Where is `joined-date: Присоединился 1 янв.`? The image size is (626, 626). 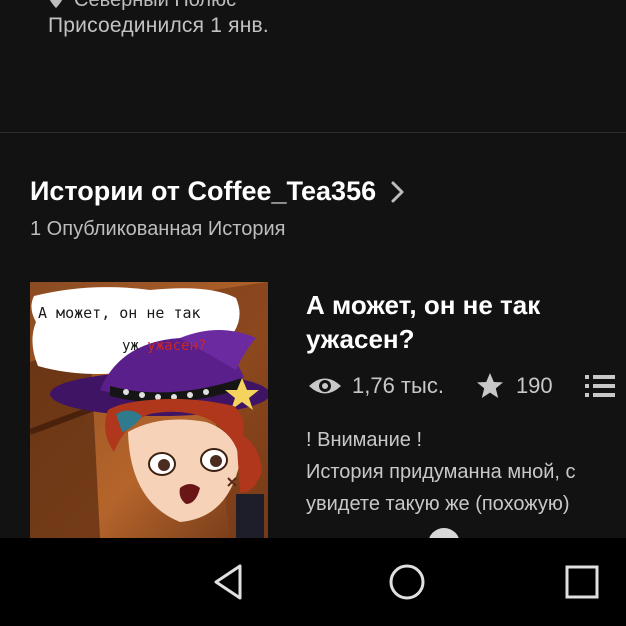 joined-date: Присоединился 1 янв. is located at coordinates (158, 25).